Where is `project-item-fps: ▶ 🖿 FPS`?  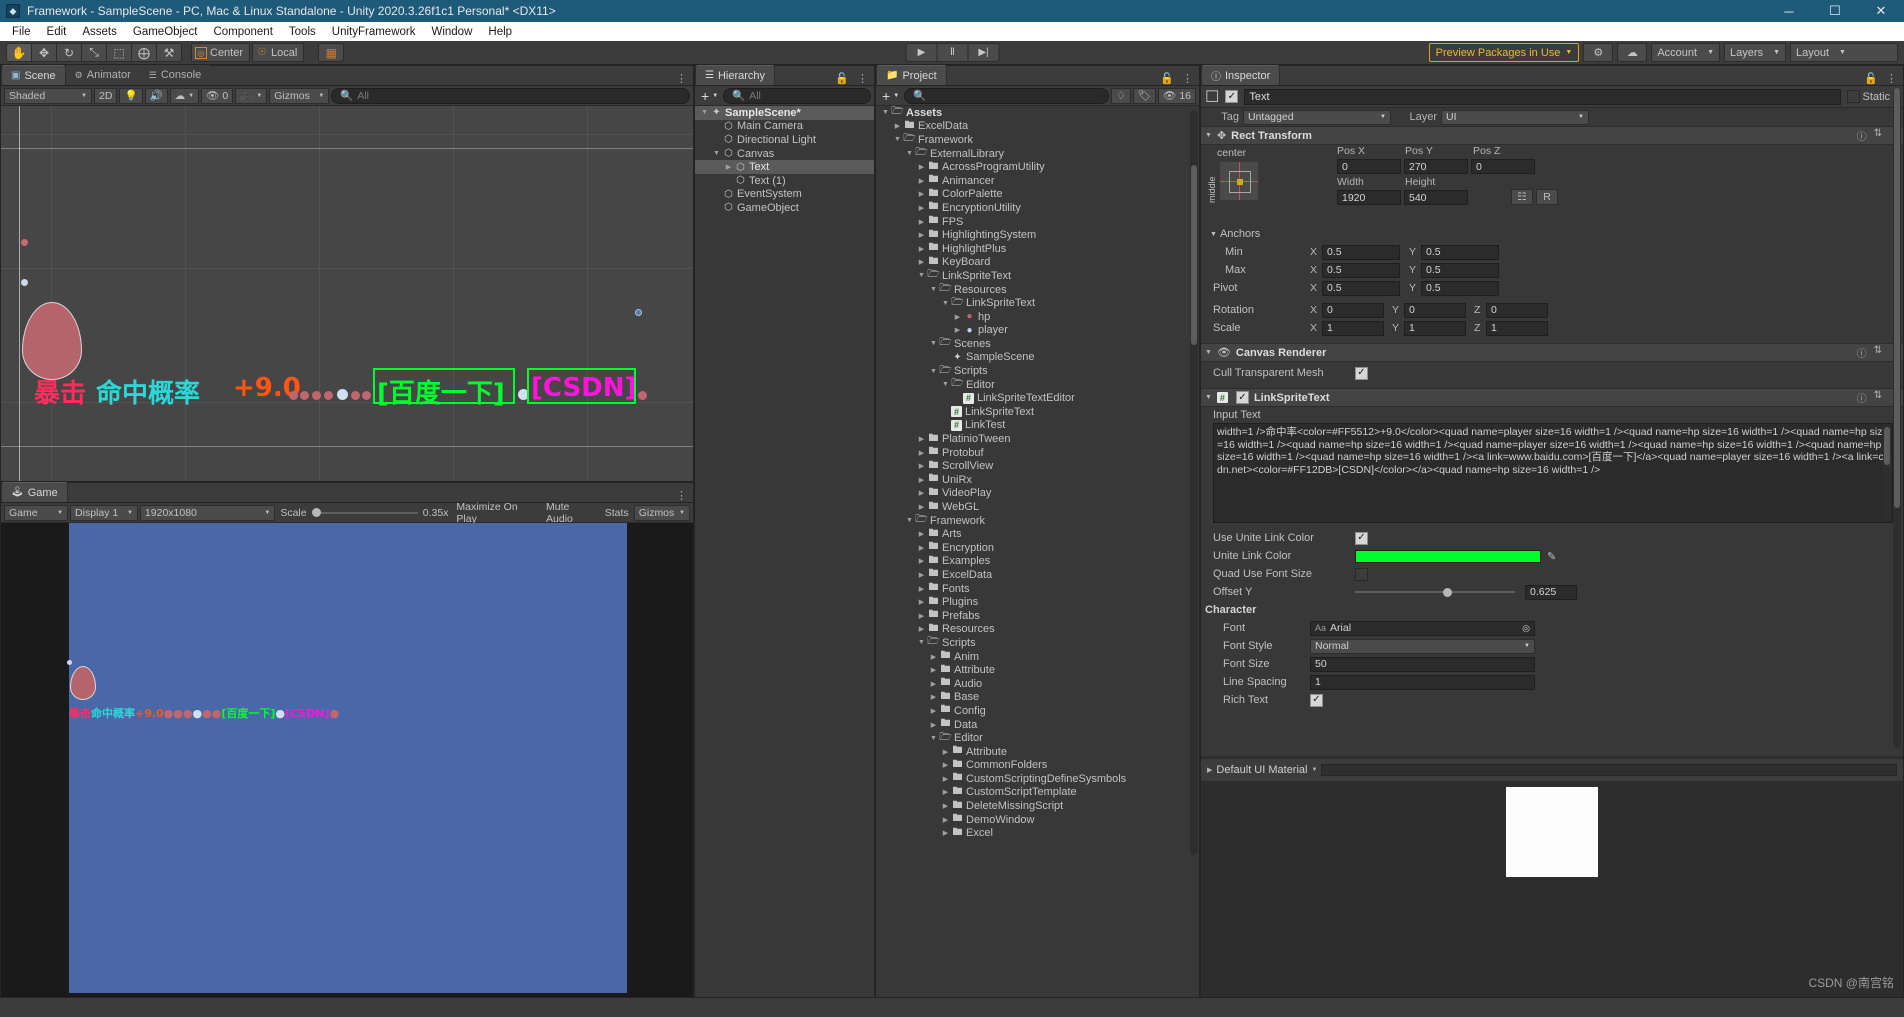
project-item-fps: ▶ 🖿 FPS is located at coordinates (1037, 222).